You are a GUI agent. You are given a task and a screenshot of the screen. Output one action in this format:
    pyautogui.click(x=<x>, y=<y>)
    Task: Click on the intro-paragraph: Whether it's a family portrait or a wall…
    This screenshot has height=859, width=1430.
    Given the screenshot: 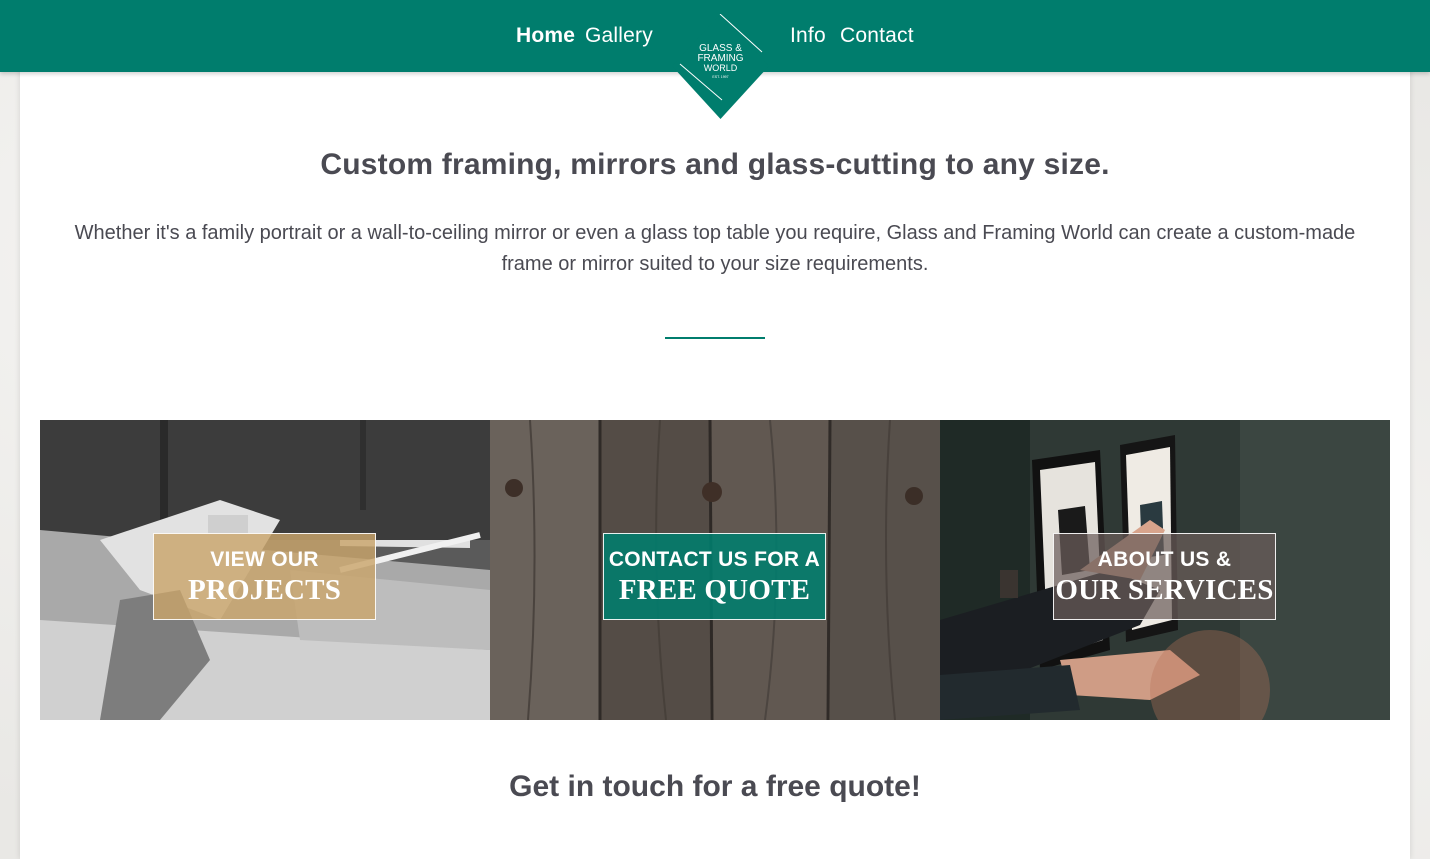 What is the action you would take?
    pyautogui.click(x=715, y=248)
    